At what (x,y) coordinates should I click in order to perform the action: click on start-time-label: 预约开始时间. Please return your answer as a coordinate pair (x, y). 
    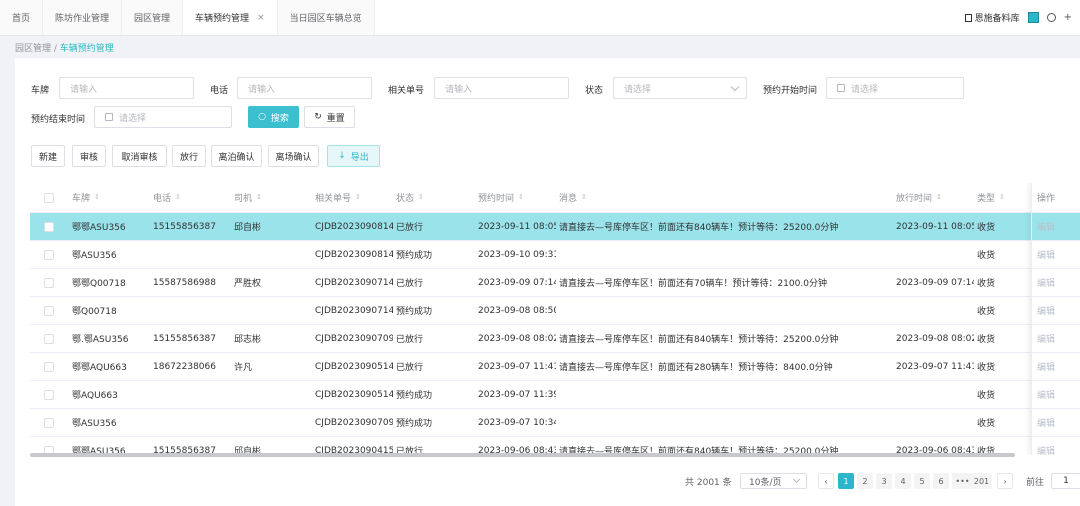
    Looking at the image, I should click on (790, 91).